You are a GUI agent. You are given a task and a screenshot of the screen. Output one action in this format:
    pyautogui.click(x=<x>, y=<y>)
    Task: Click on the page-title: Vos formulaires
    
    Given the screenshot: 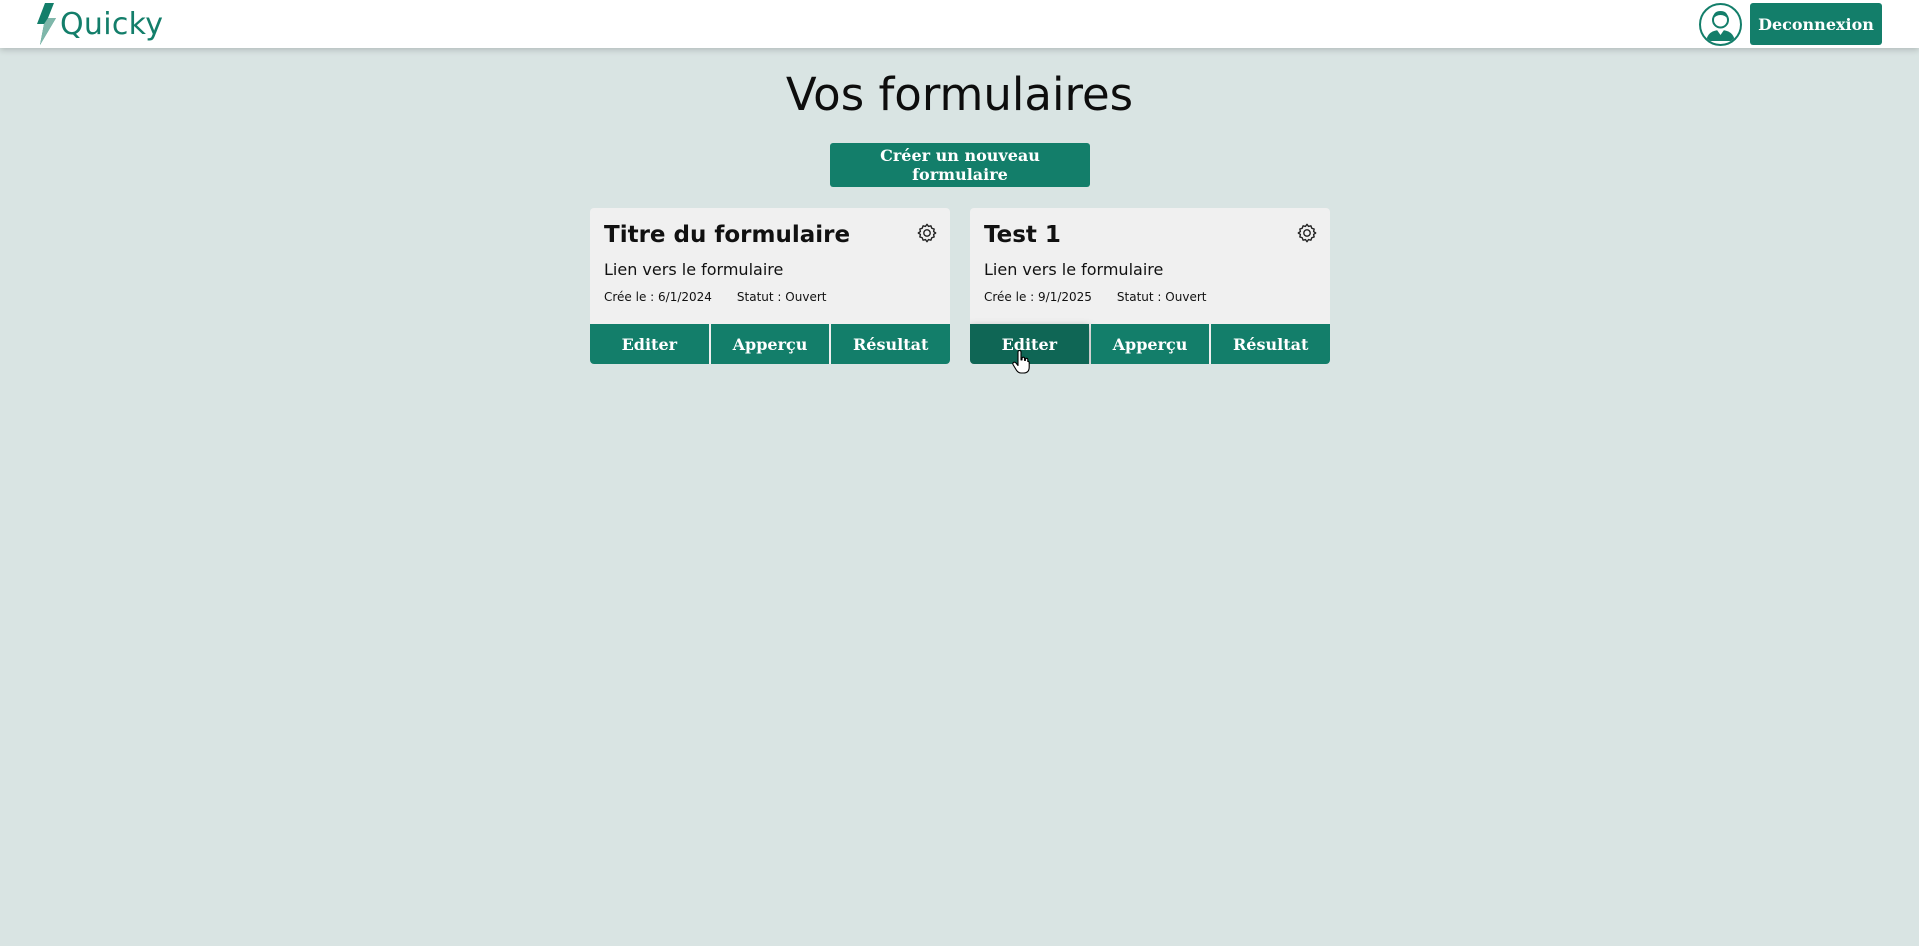 What is the action you would take?
    pyautogui.click(x=959, y=94)
    